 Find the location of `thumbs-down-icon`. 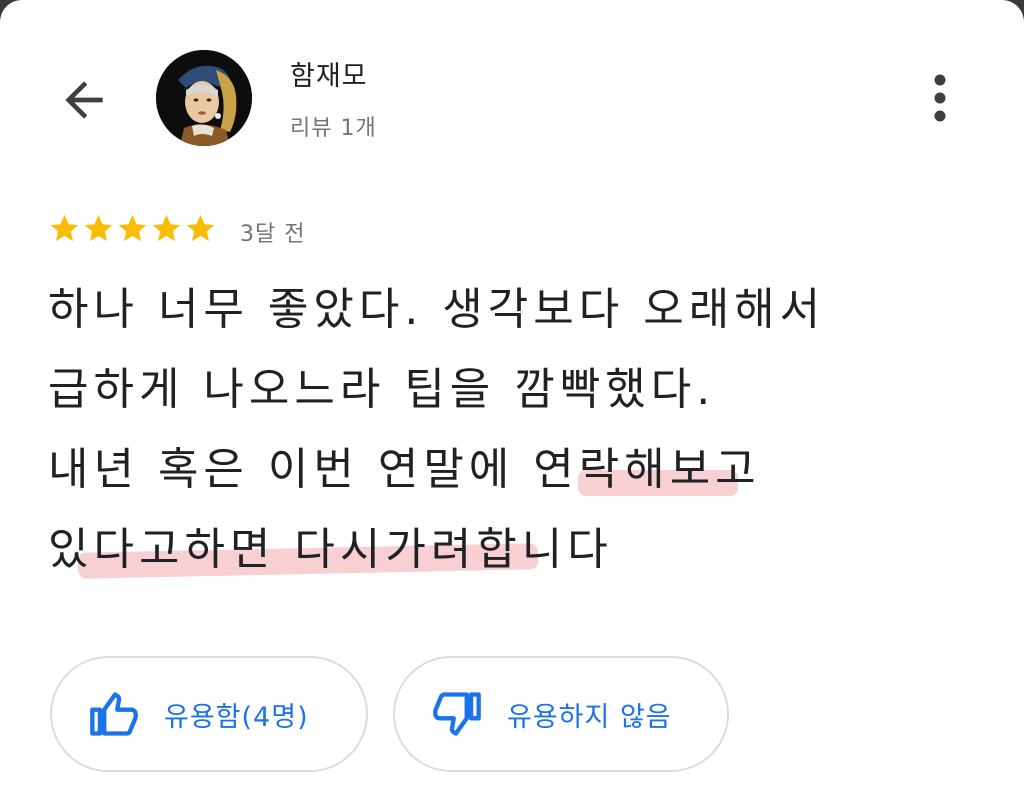

thumbs-down-icon is located at coordinates (457, 714).